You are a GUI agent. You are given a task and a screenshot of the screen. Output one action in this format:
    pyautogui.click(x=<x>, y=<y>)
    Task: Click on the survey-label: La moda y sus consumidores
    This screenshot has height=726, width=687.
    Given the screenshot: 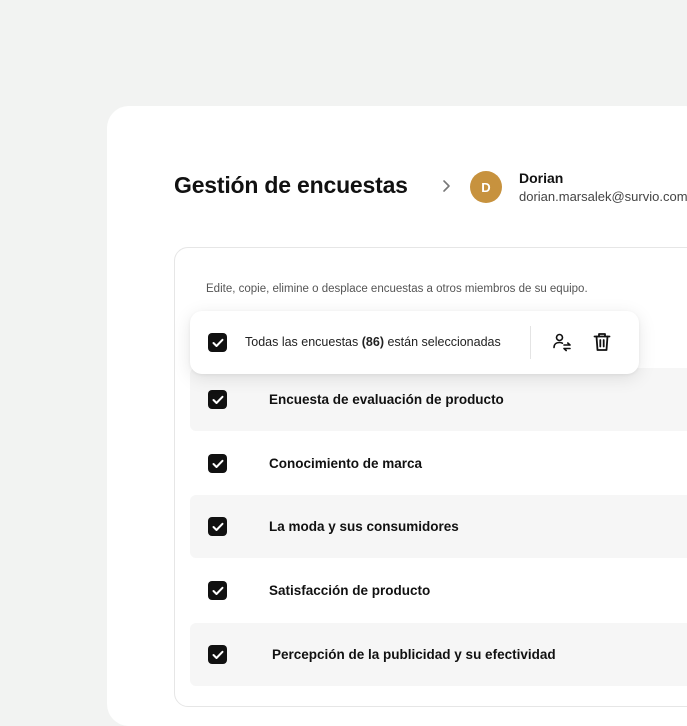 What is the action you would take?
    pyautogui.click(x=364, y=526)
    